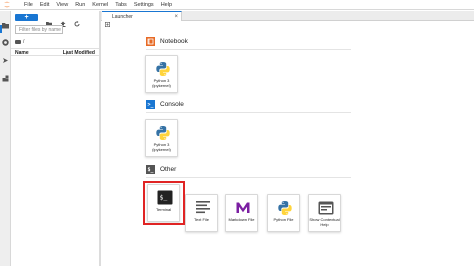 The width and height of the screenshot is (474, 266). Describe the element at coordinates (142, 19) in the screenshot. I see `tab-launcher: Launcher ×` at that location.